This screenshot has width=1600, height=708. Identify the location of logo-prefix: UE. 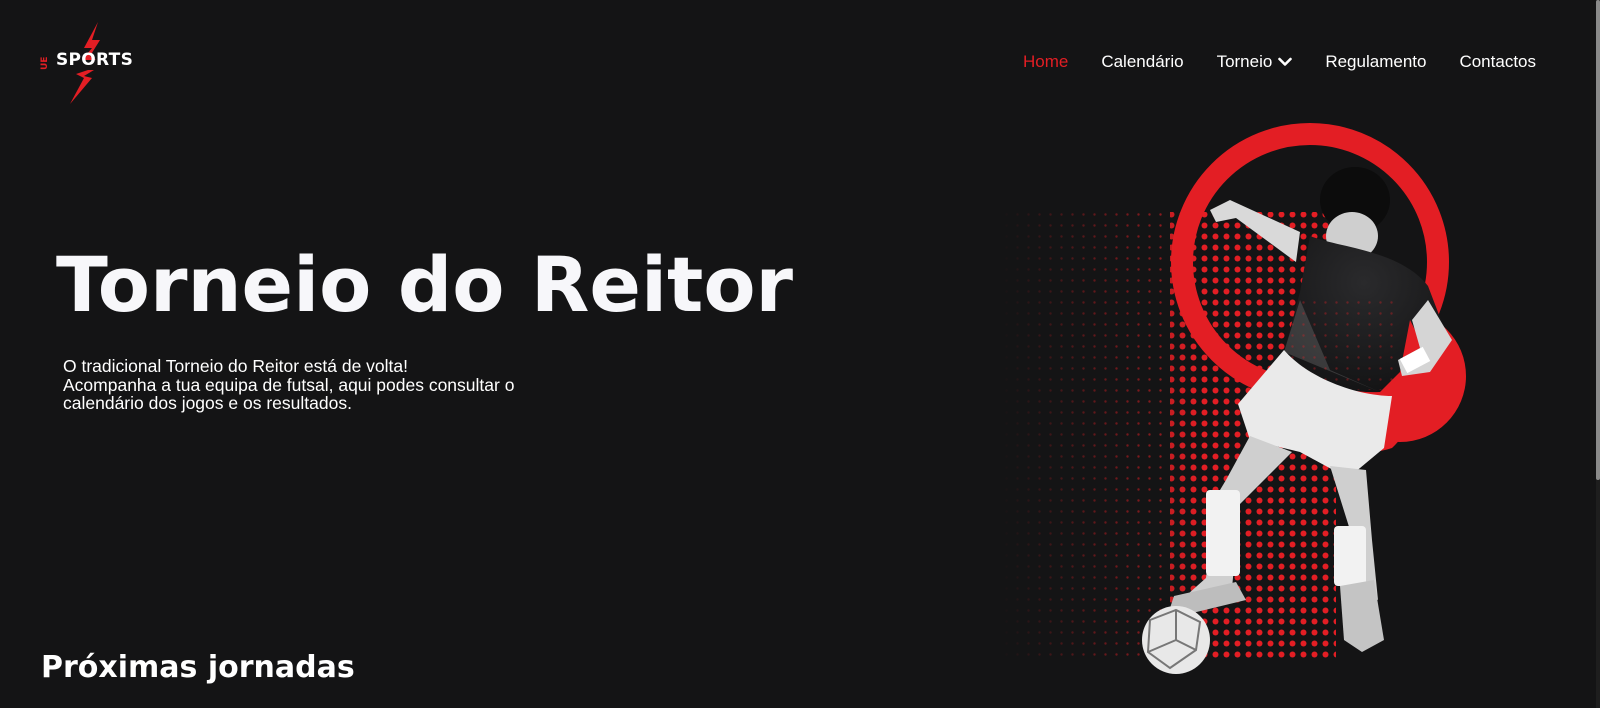
(45, 63).